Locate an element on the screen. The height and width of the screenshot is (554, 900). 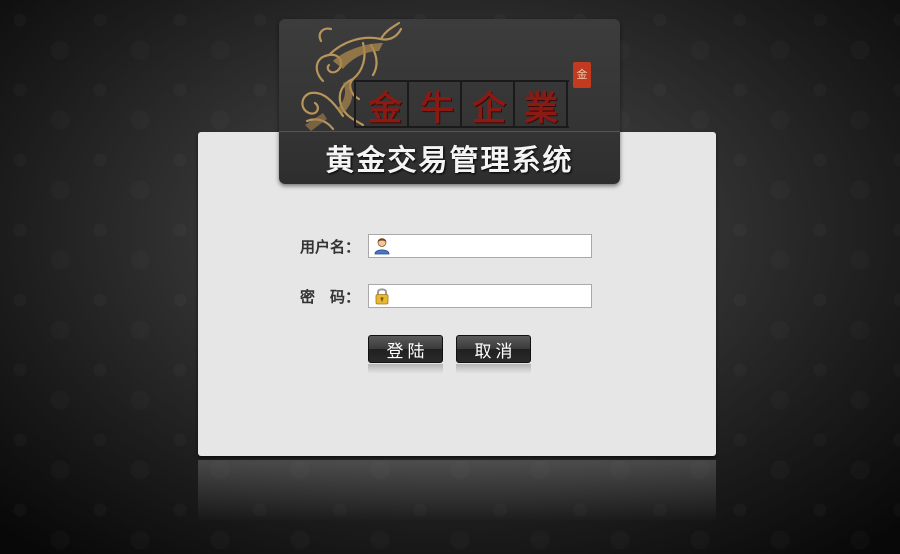
brand-char: 金 is located at coordinates (385, 108).